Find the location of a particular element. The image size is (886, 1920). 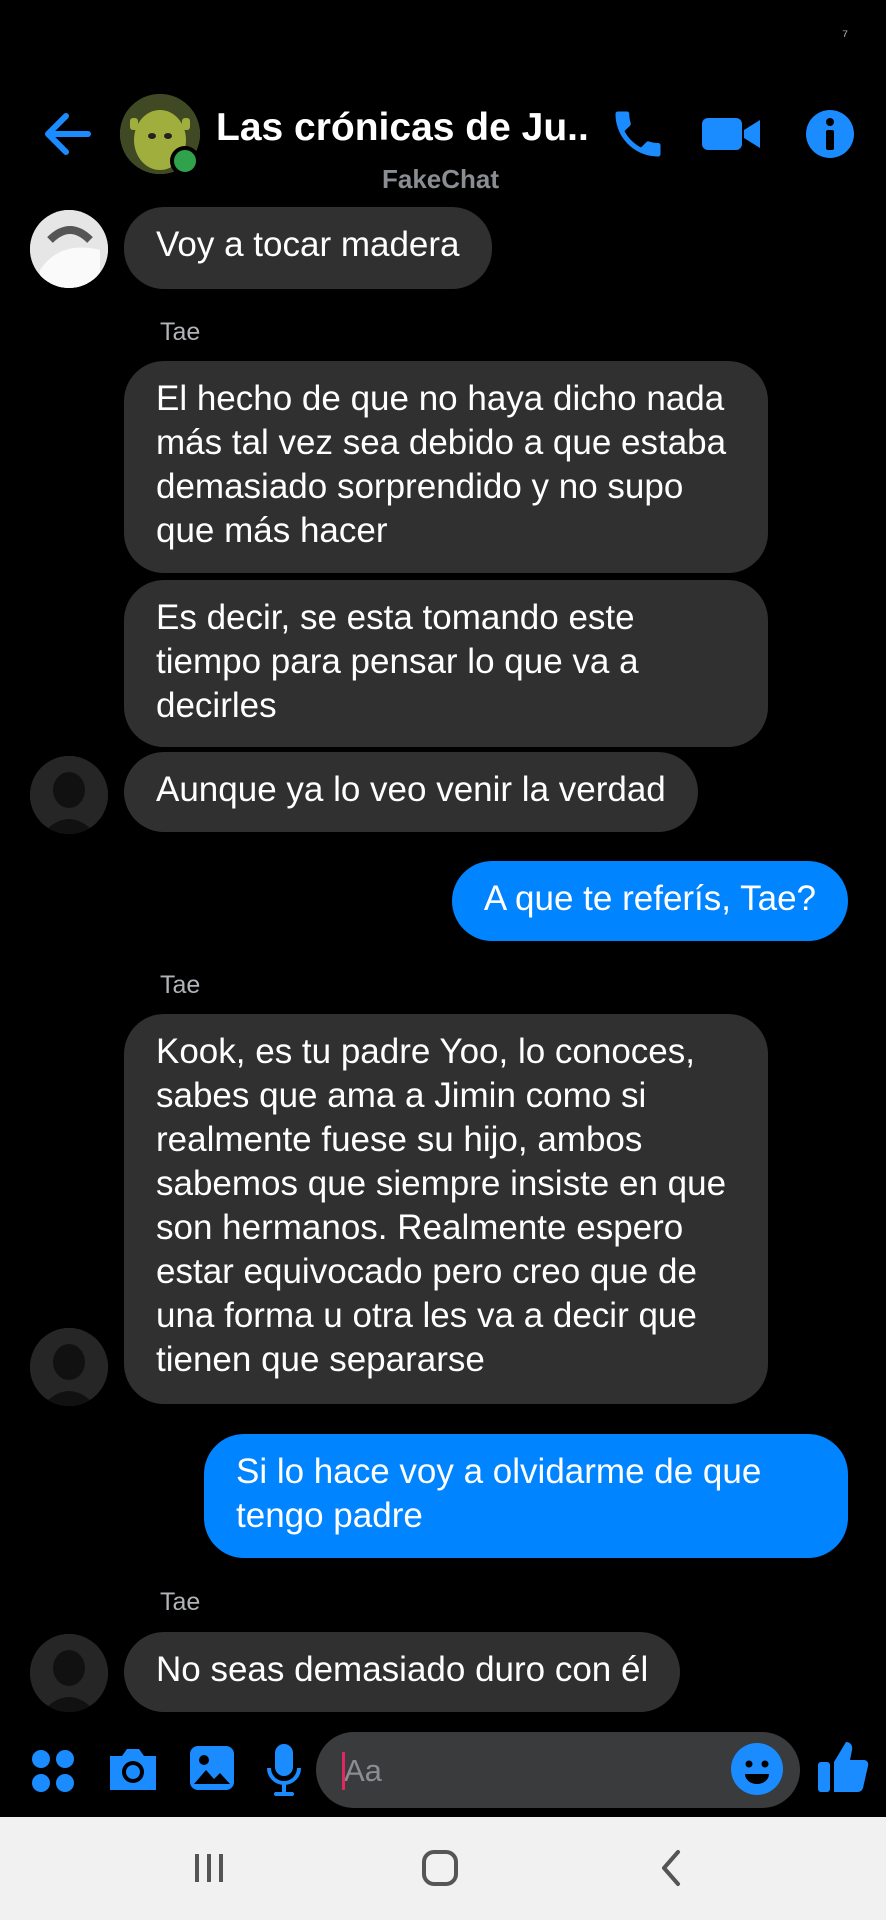

apps-grid-icon is located at coordinates (53, 1771).